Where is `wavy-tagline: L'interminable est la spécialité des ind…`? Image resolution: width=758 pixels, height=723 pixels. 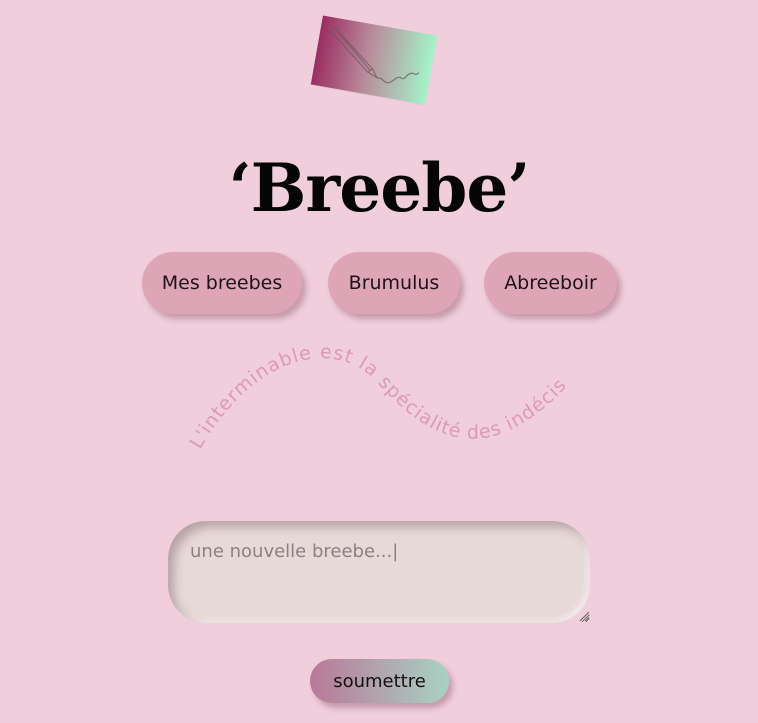 wavy-tagline: L'interminable est la spécialité des ind… is located at coordinates (378, 396).